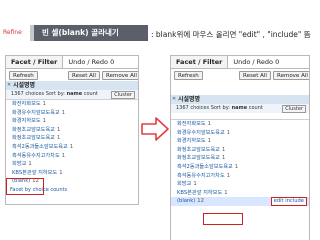  Describe the element at coordinates (12, 32) in the screenshot. I see `refine-tag: Refine` at that location.